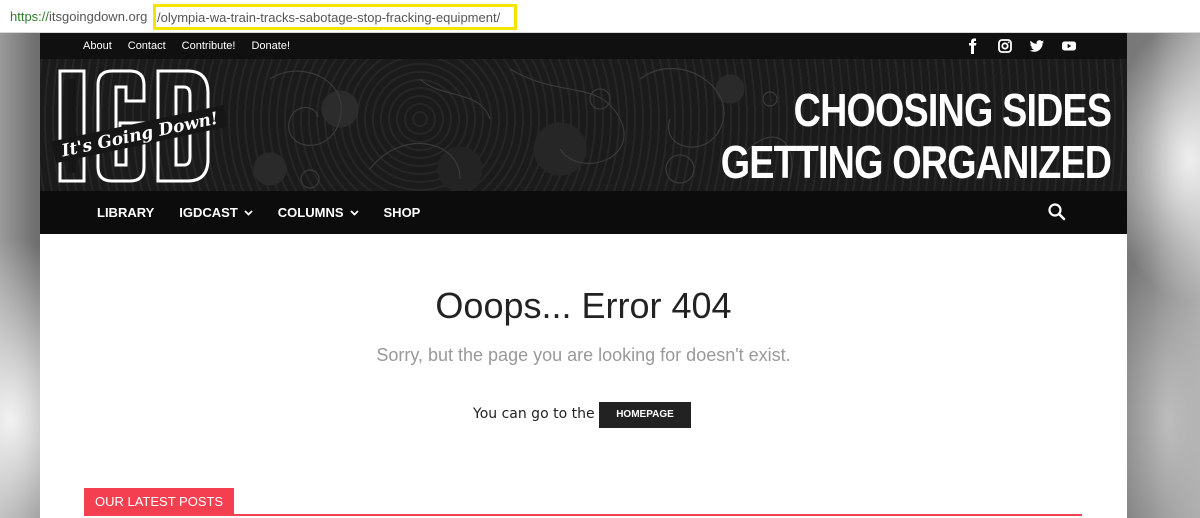 This screenshot has width=1200, height=518. Describe the element at coordinates (209, 46) in the screenshot. I see `contribute-link: Contribute!` at that location.